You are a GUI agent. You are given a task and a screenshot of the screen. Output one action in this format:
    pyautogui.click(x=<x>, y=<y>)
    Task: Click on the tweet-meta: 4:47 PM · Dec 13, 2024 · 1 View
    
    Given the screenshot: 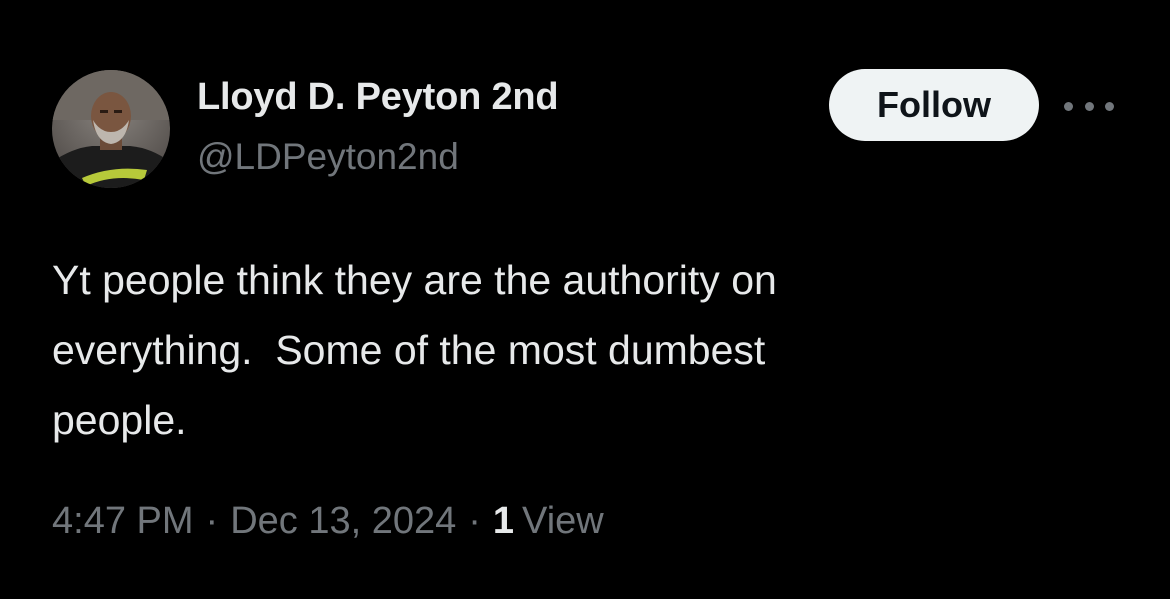 What is the action you would take?
    pyautogui.click(x=328, y=521)
    